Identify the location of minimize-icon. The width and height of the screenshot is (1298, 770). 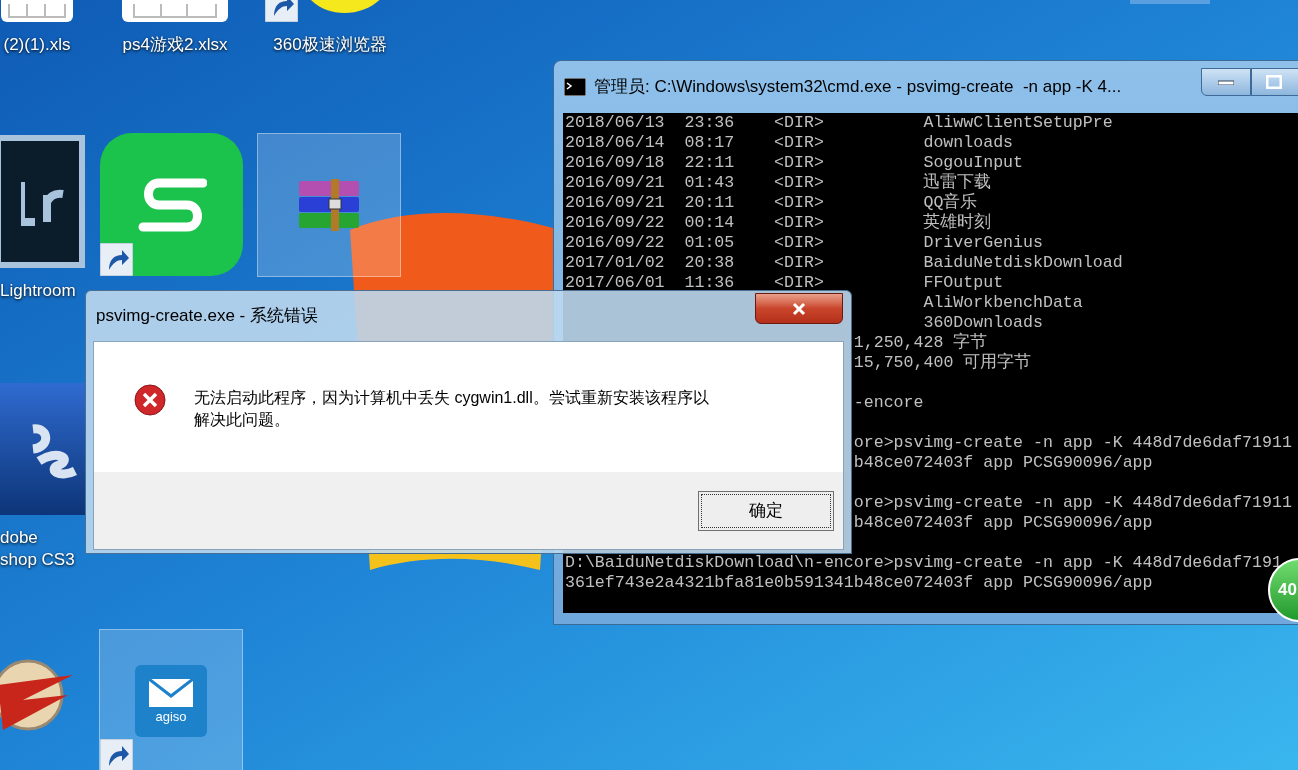
(1226, 82).